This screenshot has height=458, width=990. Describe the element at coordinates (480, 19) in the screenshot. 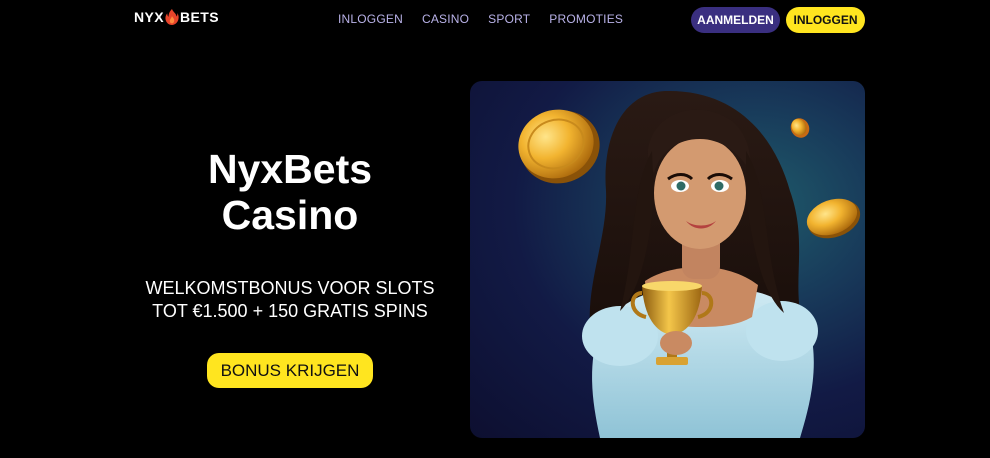

I see `main-nav: INLOGGEN CASINO SPORT PROMOTIES` at that location.